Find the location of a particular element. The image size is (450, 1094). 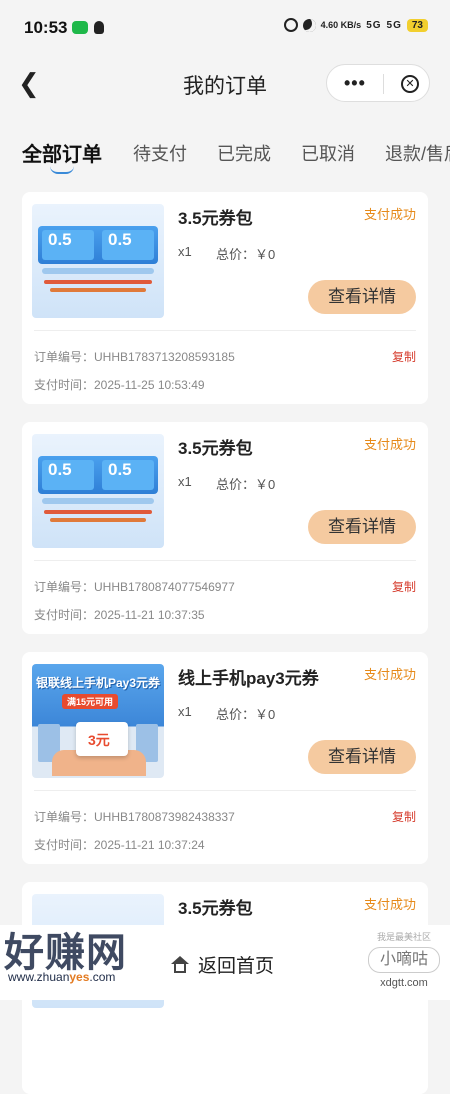

status-time: 10:53 is located at coordinates (46, 27).